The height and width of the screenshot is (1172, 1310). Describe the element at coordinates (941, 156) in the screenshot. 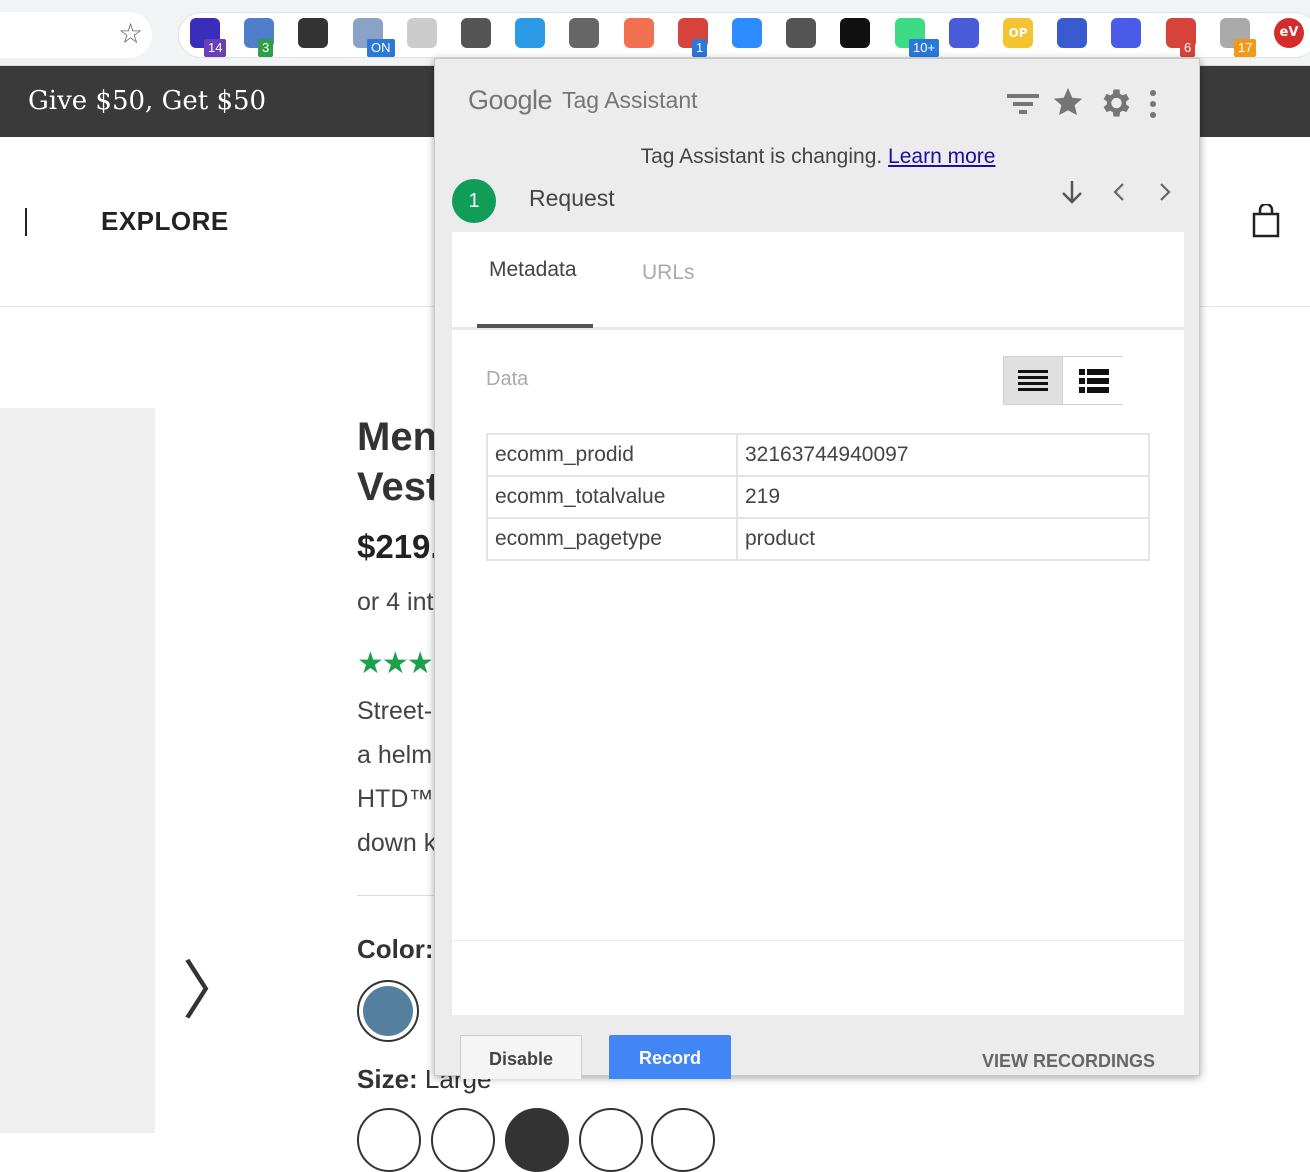

I see `learn-more-link: Learn more` at that location.